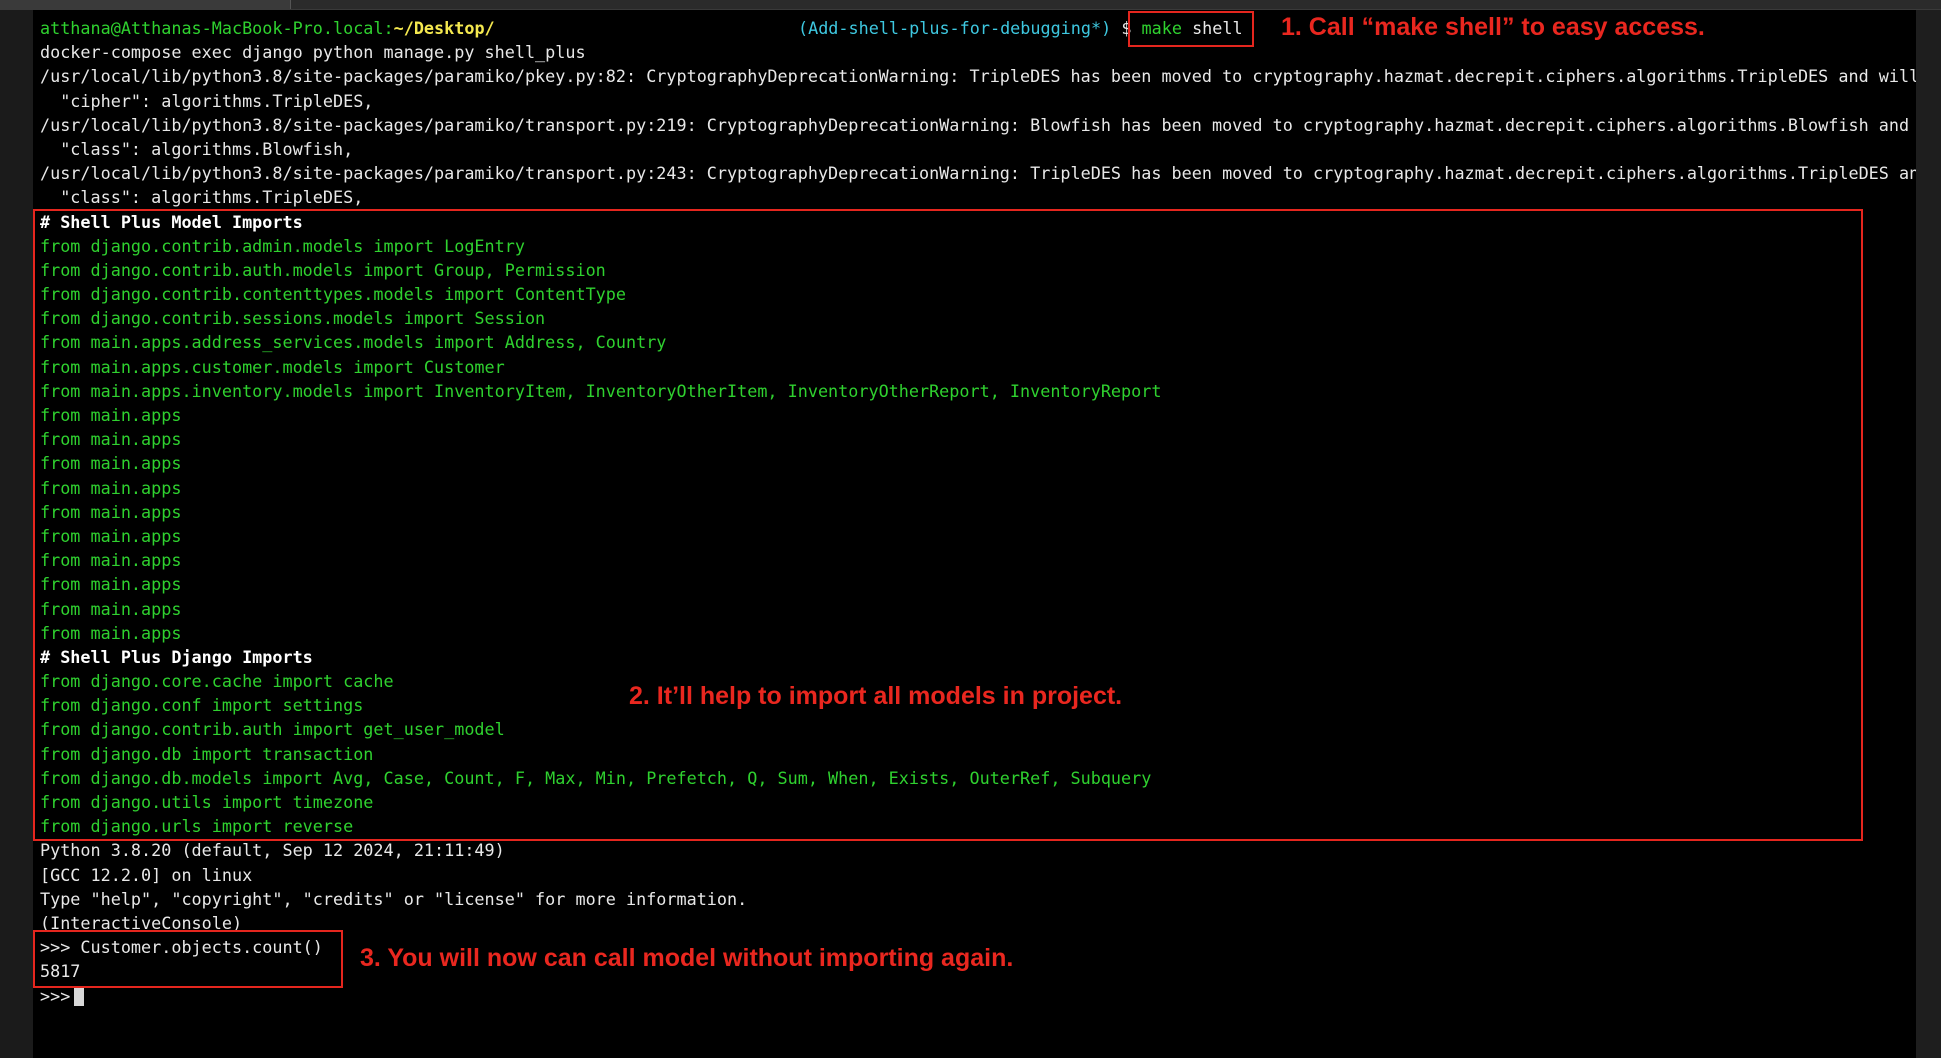 The image size is (1941, 1058). Describe the element at coordinates (55, 995) in the screenshot. I see `repl-prompt: >>>` at that location.